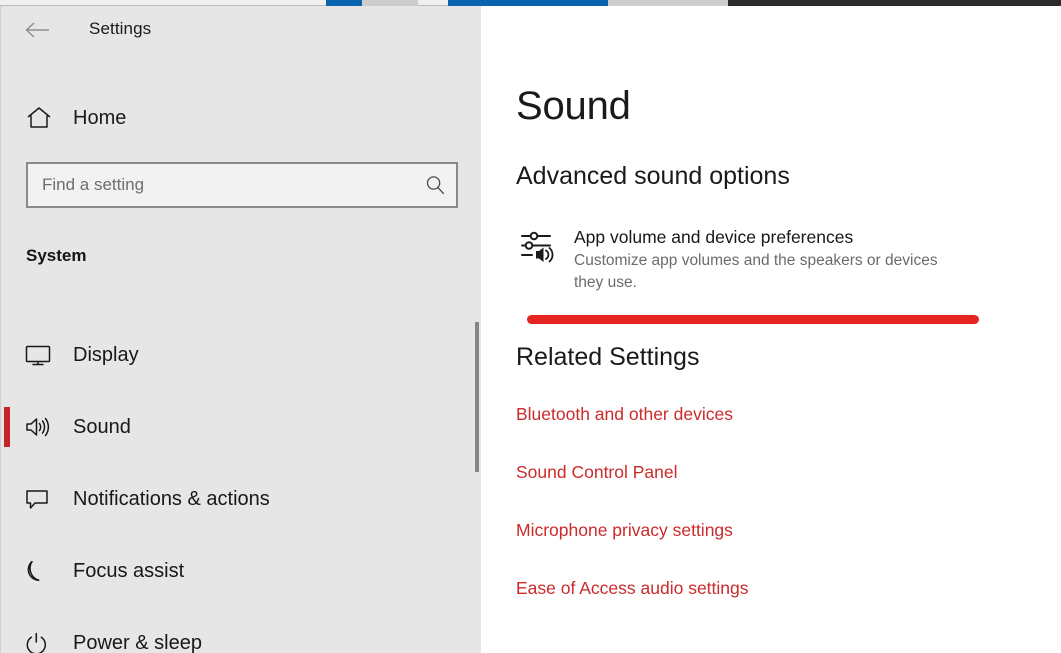 The height and width of the screenshot is (653, 1061). Describe the element at coordinates (221, 185) in the screenshot. I see `search-input` at that location.